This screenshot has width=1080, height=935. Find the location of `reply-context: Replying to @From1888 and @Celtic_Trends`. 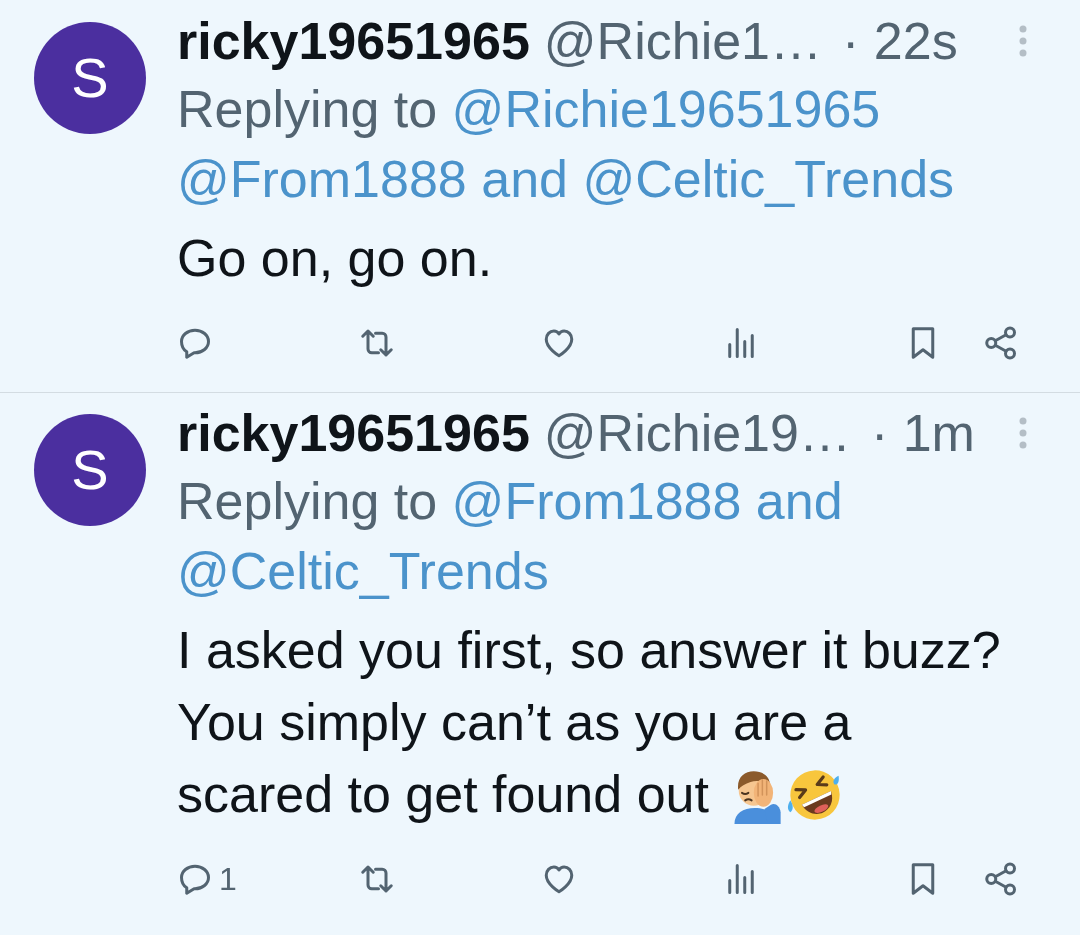

reply-context: Replying to @From1888 and @Celtic_Trends is located at coordinates (510, 536).